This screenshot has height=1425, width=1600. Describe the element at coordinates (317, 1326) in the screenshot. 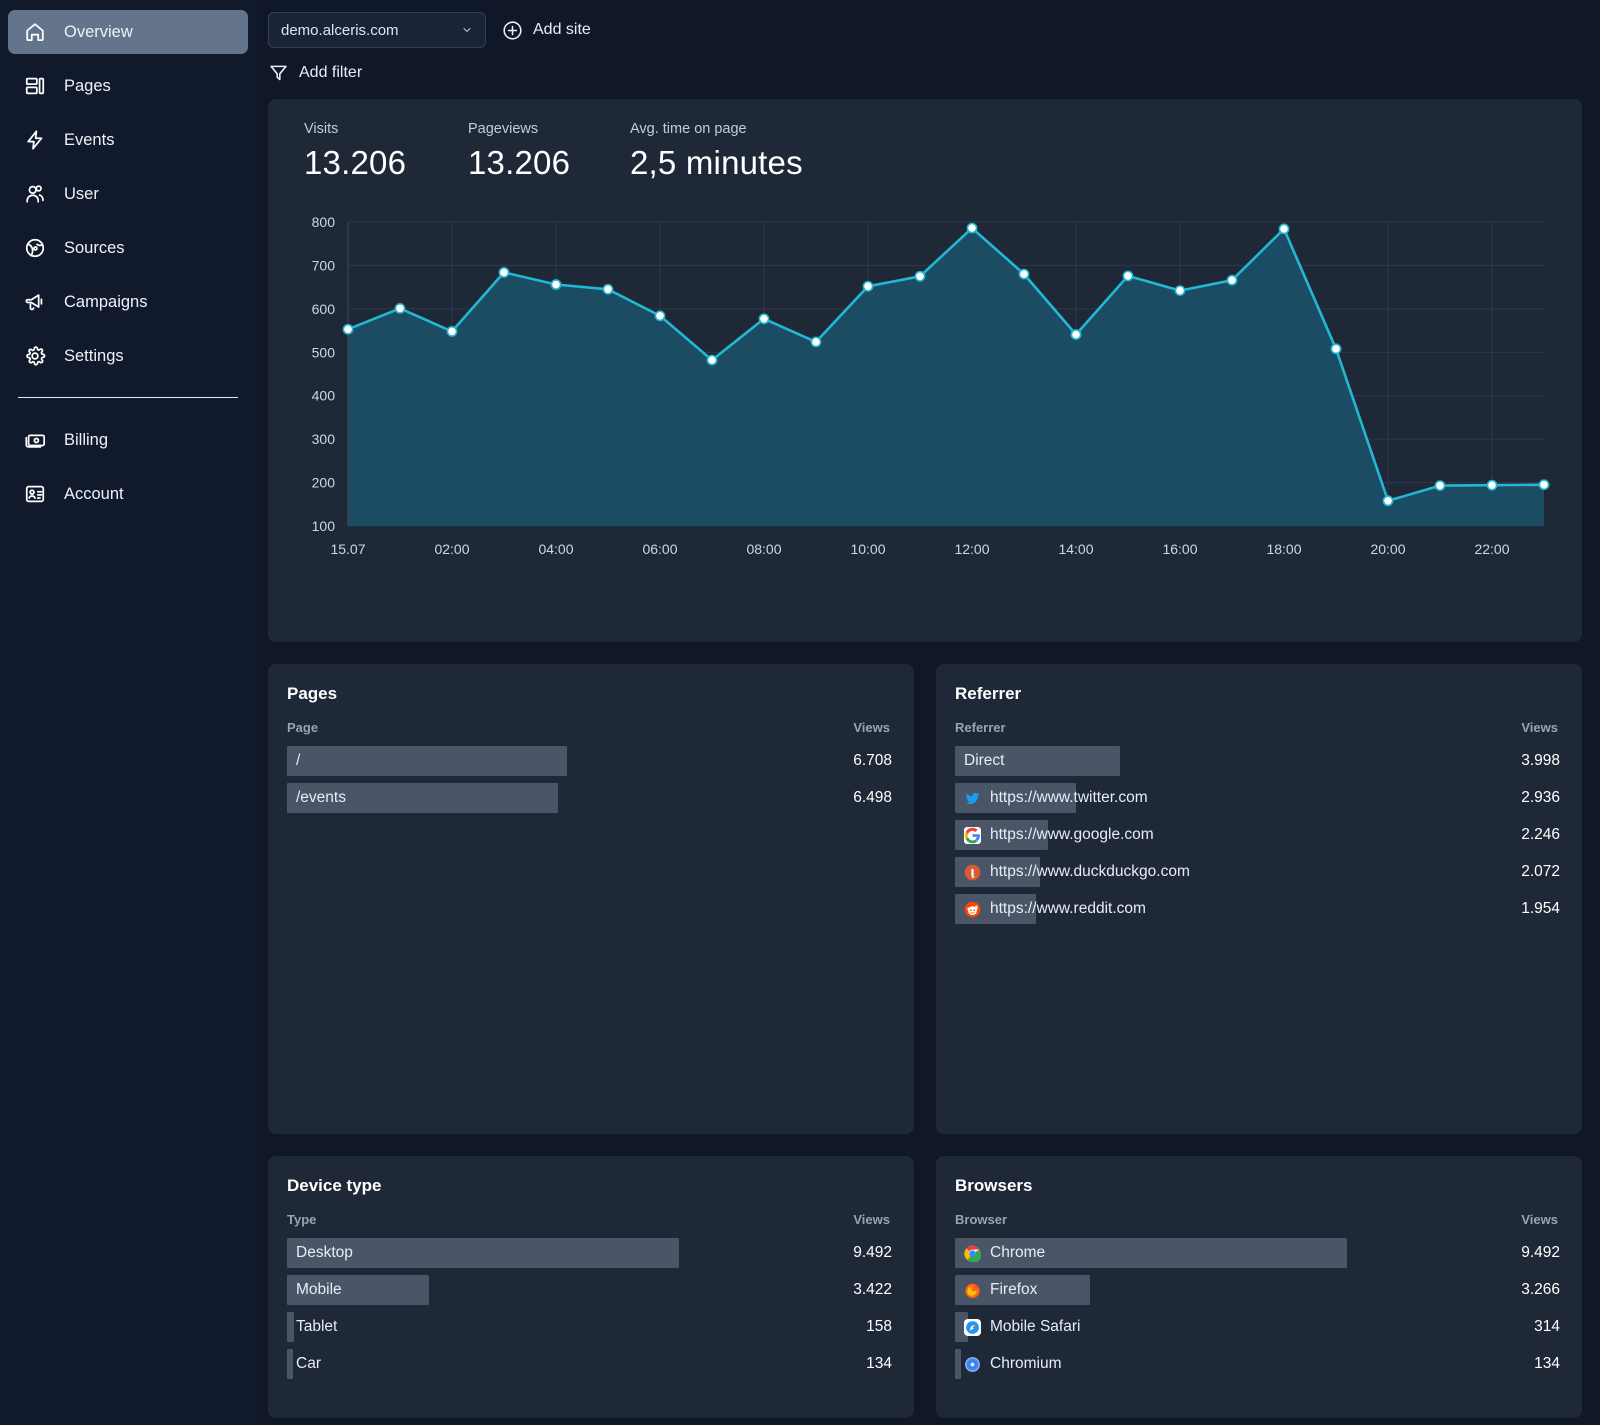

I see `list-item-label: Tablet` at that location.